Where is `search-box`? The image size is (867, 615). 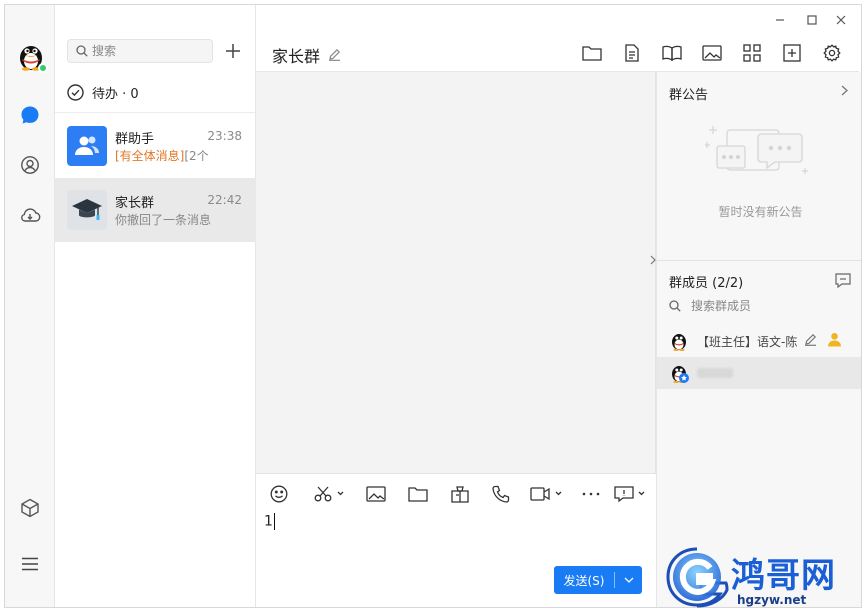 search-box is located at coordinates (140, 51).